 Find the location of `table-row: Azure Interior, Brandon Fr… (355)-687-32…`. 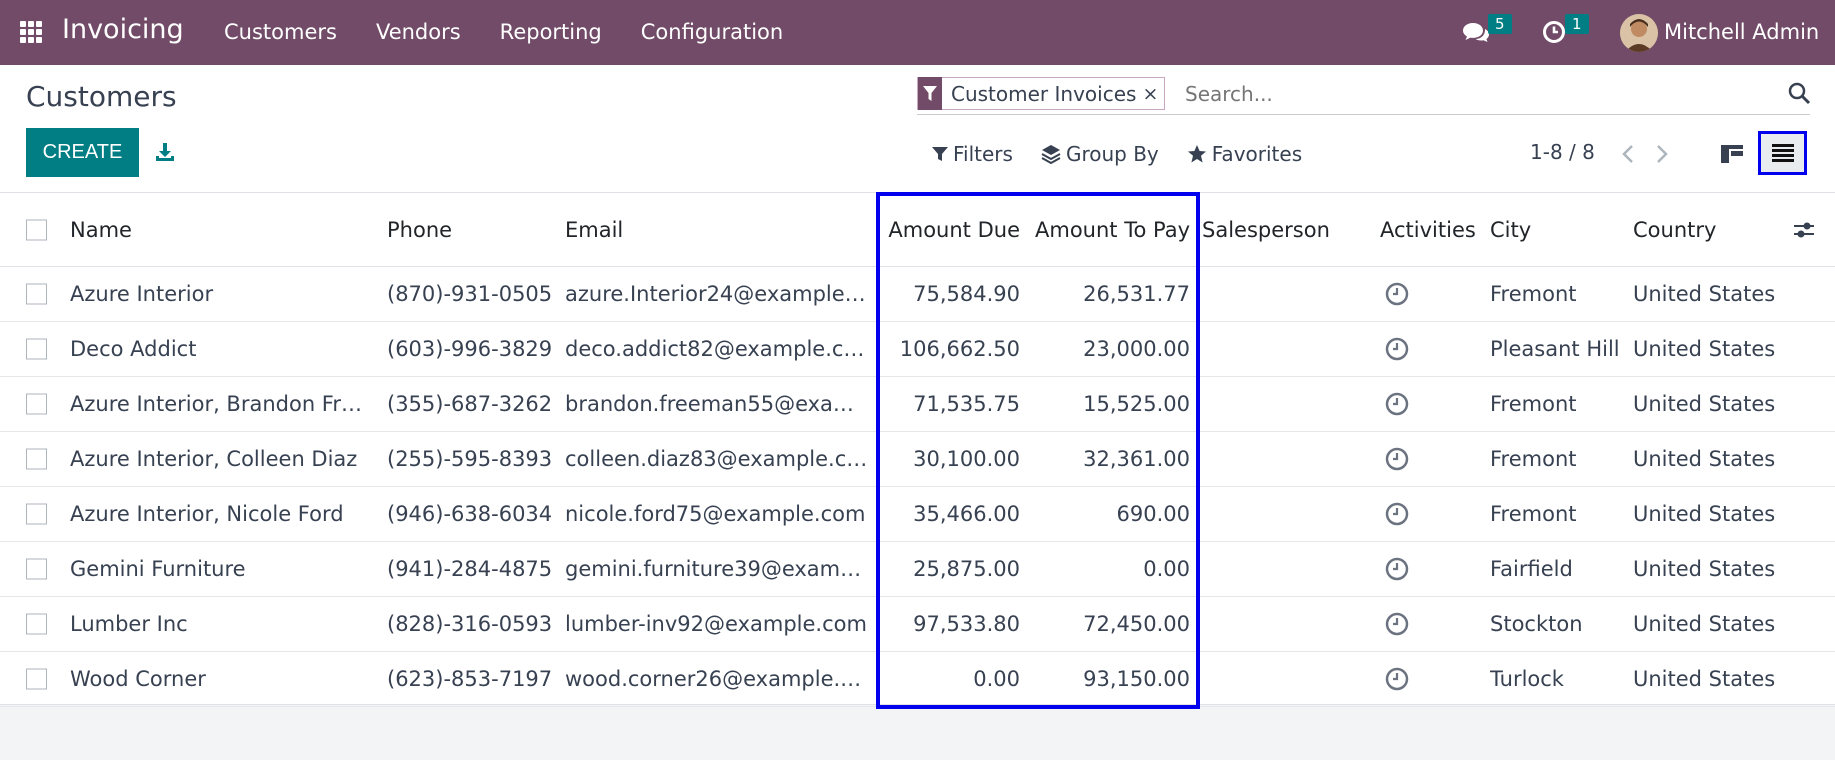

table-row: Azure Interior, Brandon Fr… (355)-687-32… is located at coordinates (917, 404).